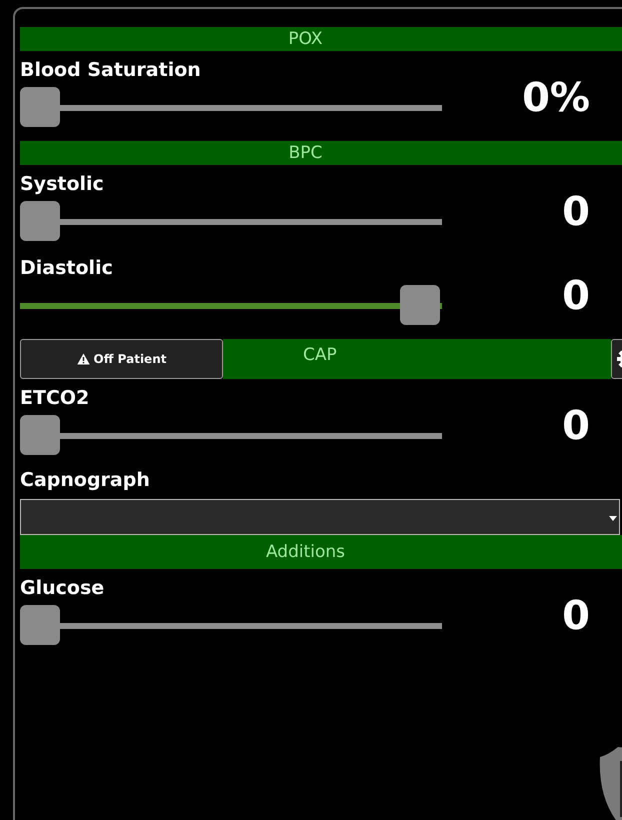  I want to click on section-header: CAP, so click(417, 359).